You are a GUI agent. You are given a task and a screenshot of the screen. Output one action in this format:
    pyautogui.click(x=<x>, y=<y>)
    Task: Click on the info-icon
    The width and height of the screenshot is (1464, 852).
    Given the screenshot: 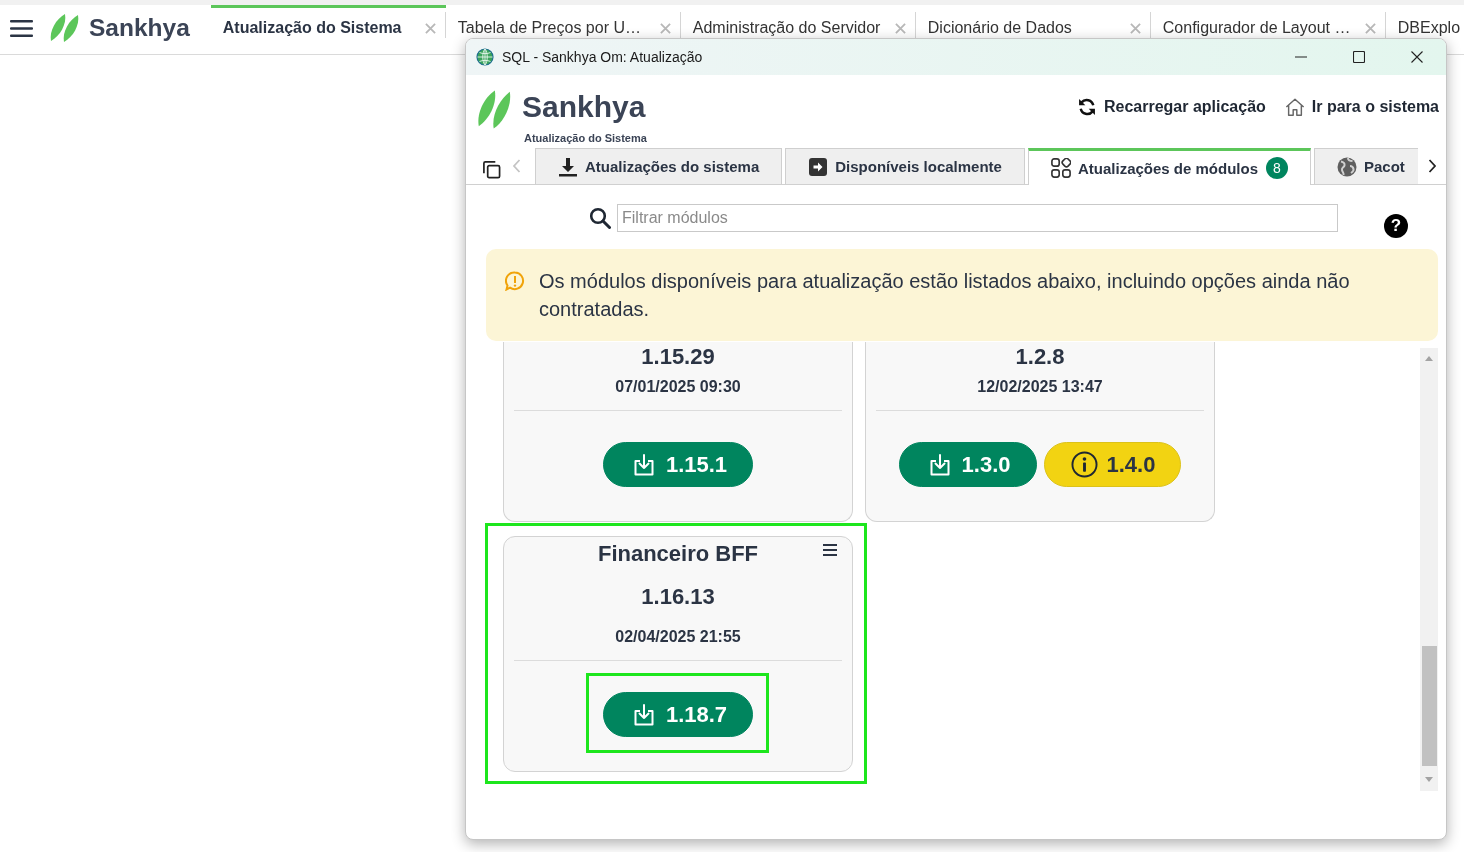 What is the action you would take?
    pyautogui.click(x=1084, y=464)
    